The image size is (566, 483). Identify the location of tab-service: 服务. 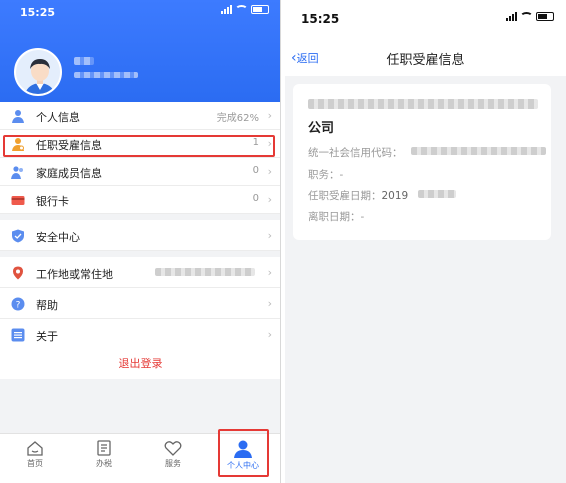
(173, 454).